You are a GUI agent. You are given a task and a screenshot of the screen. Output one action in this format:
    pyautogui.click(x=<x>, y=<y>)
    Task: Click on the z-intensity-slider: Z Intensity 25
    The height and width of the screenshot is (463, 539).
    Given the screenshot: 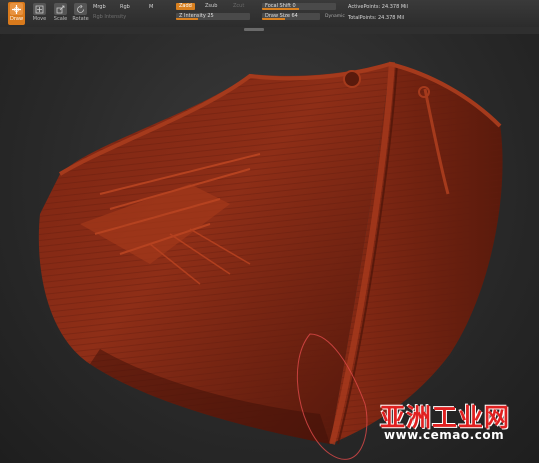 What is the action you would take?
    pyautogui.click(x=213, y=16)
    